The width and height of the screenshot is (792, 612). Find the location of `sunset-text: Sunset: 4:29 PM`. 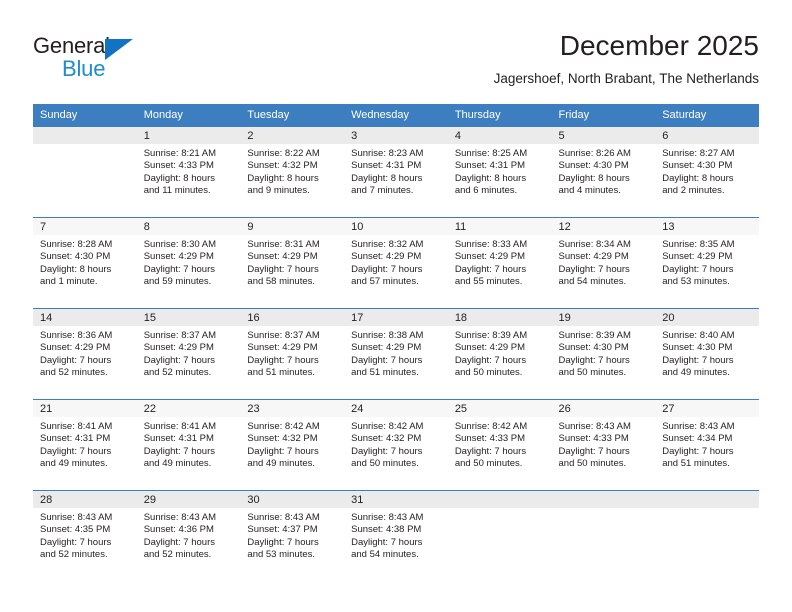

sunset-text: Sunset: 4:29 PM is located at coordinates (282, 257).